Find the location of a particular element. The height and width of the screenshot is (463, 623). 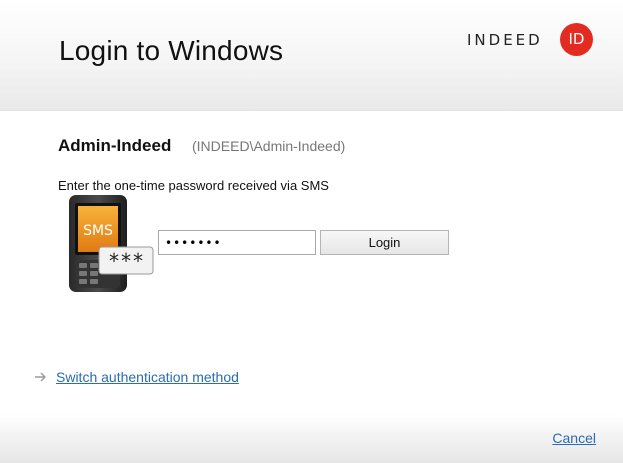

footer: Cancel is located at coordinates (311, 438).